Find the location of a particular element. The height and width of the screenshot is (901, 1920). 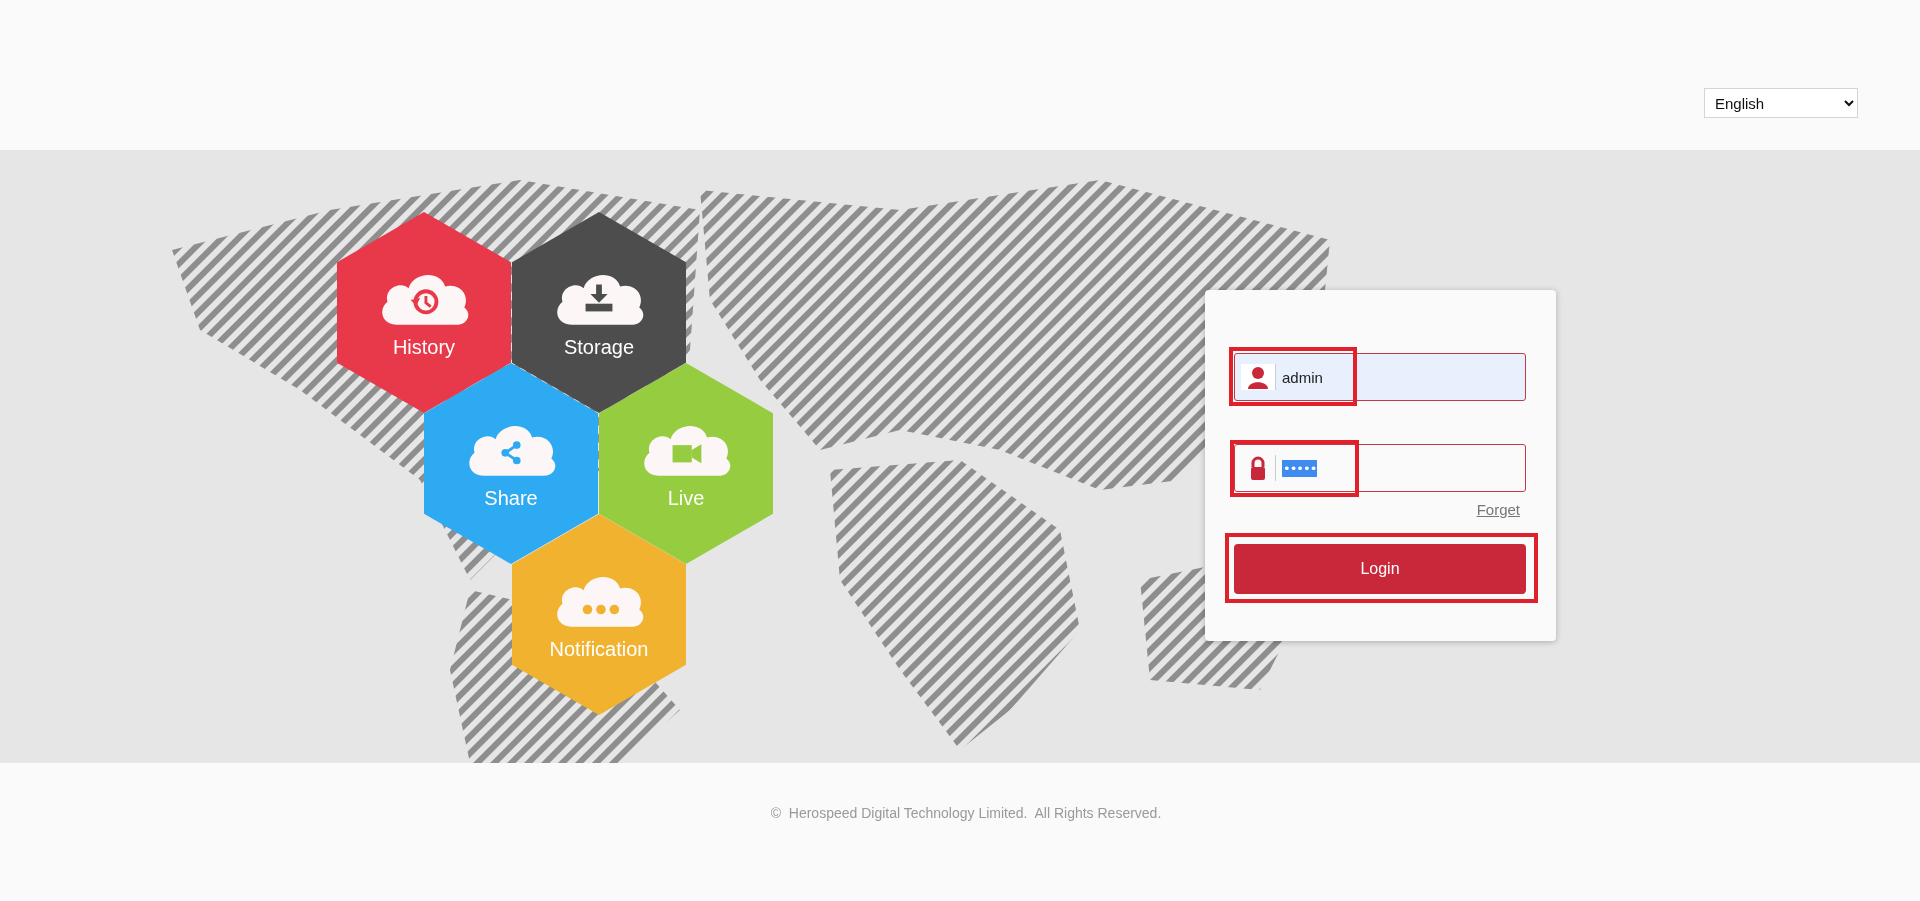

login-button: Login is located at coordinates (1380, 569).